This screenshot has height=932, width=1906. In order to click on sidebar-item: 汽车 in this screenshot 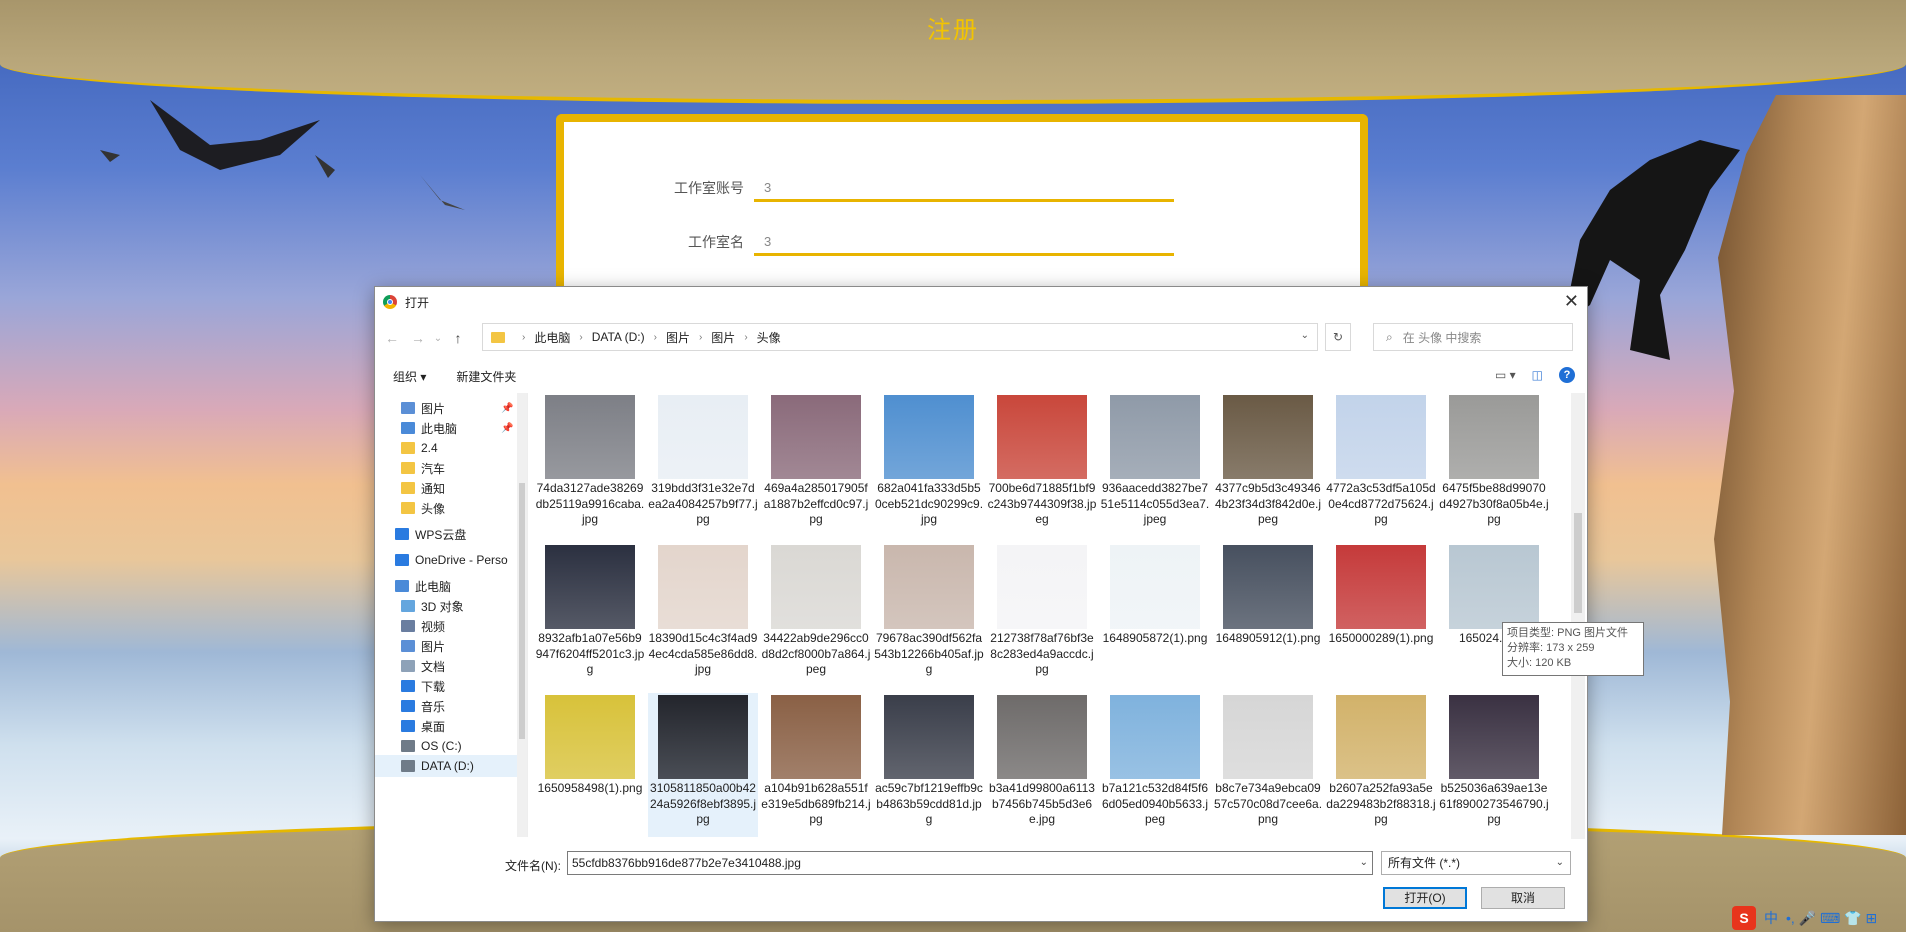, I will do `click(451, 468)`.